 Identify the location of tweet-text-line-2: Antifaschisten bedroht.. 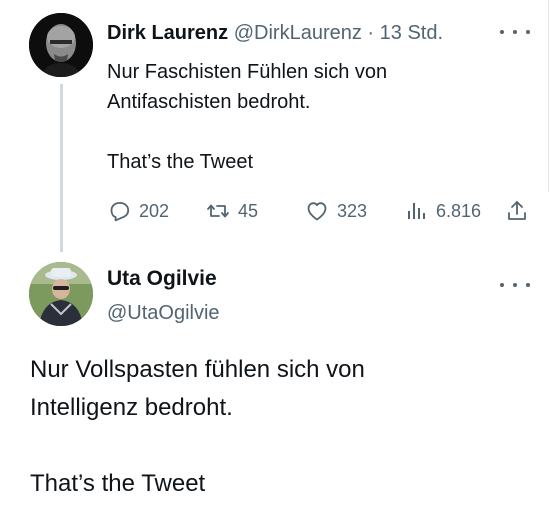
(209, 102).